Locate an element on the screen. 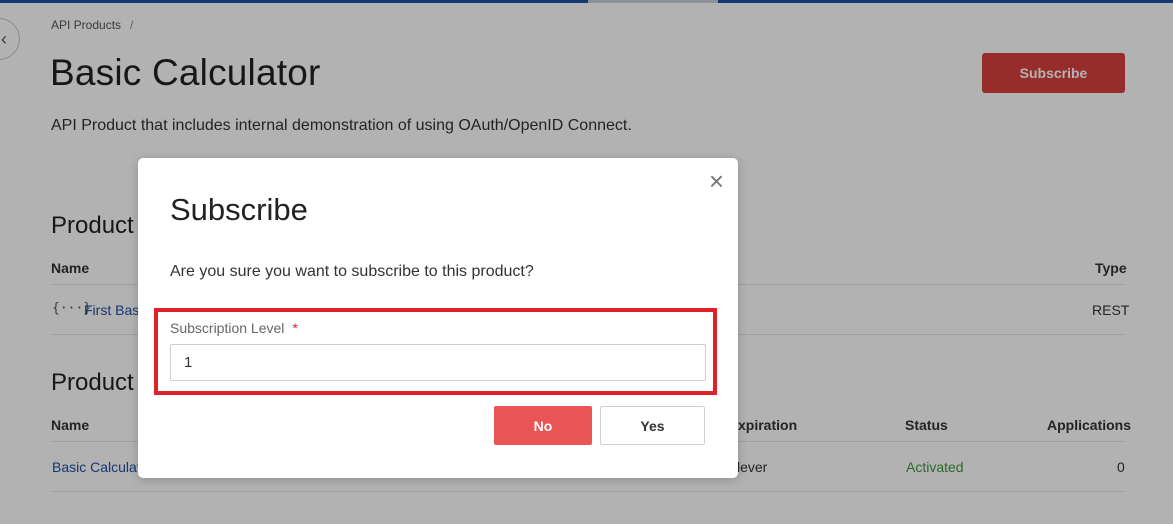 The width and height of the screenshot is (1173, 524). required-asterisk: * is located at coordinates (295, 328).